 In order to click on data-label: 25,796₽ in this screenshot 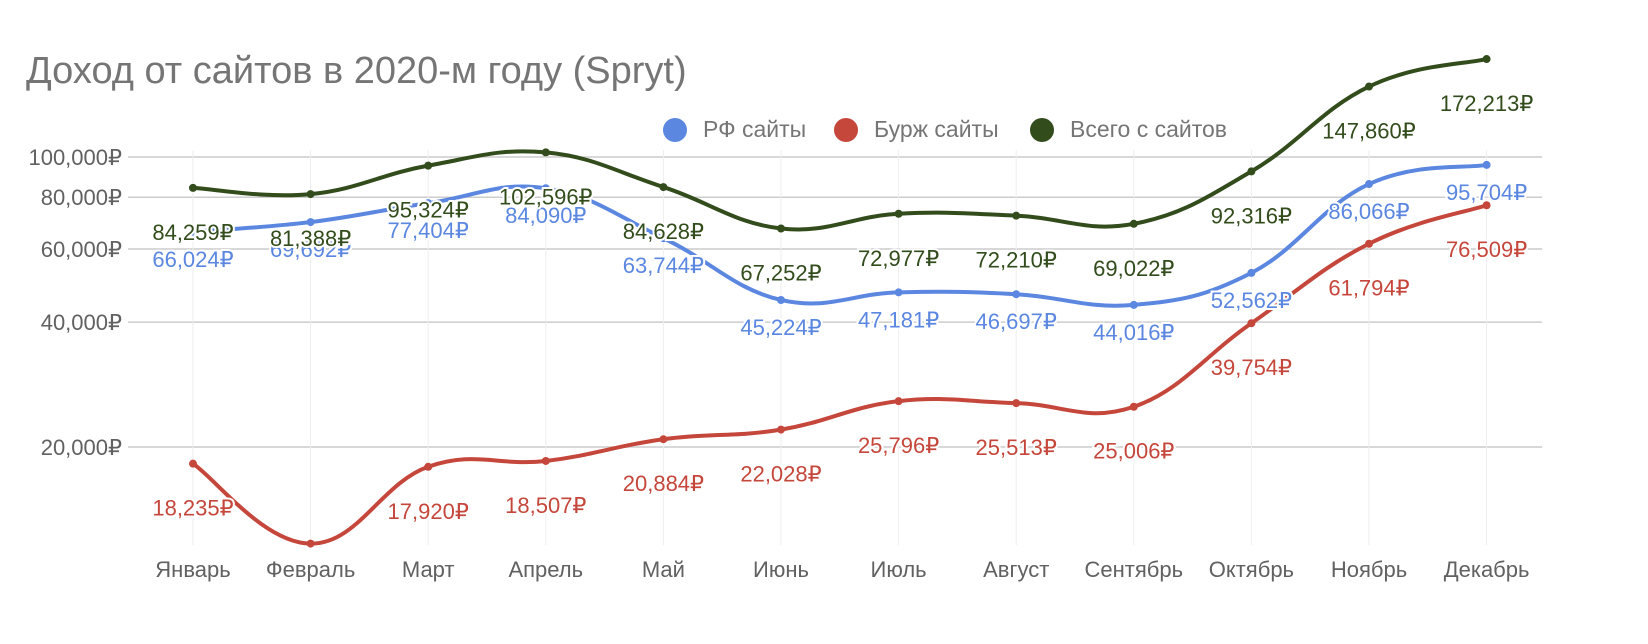, I will do `click(898, 445)`.